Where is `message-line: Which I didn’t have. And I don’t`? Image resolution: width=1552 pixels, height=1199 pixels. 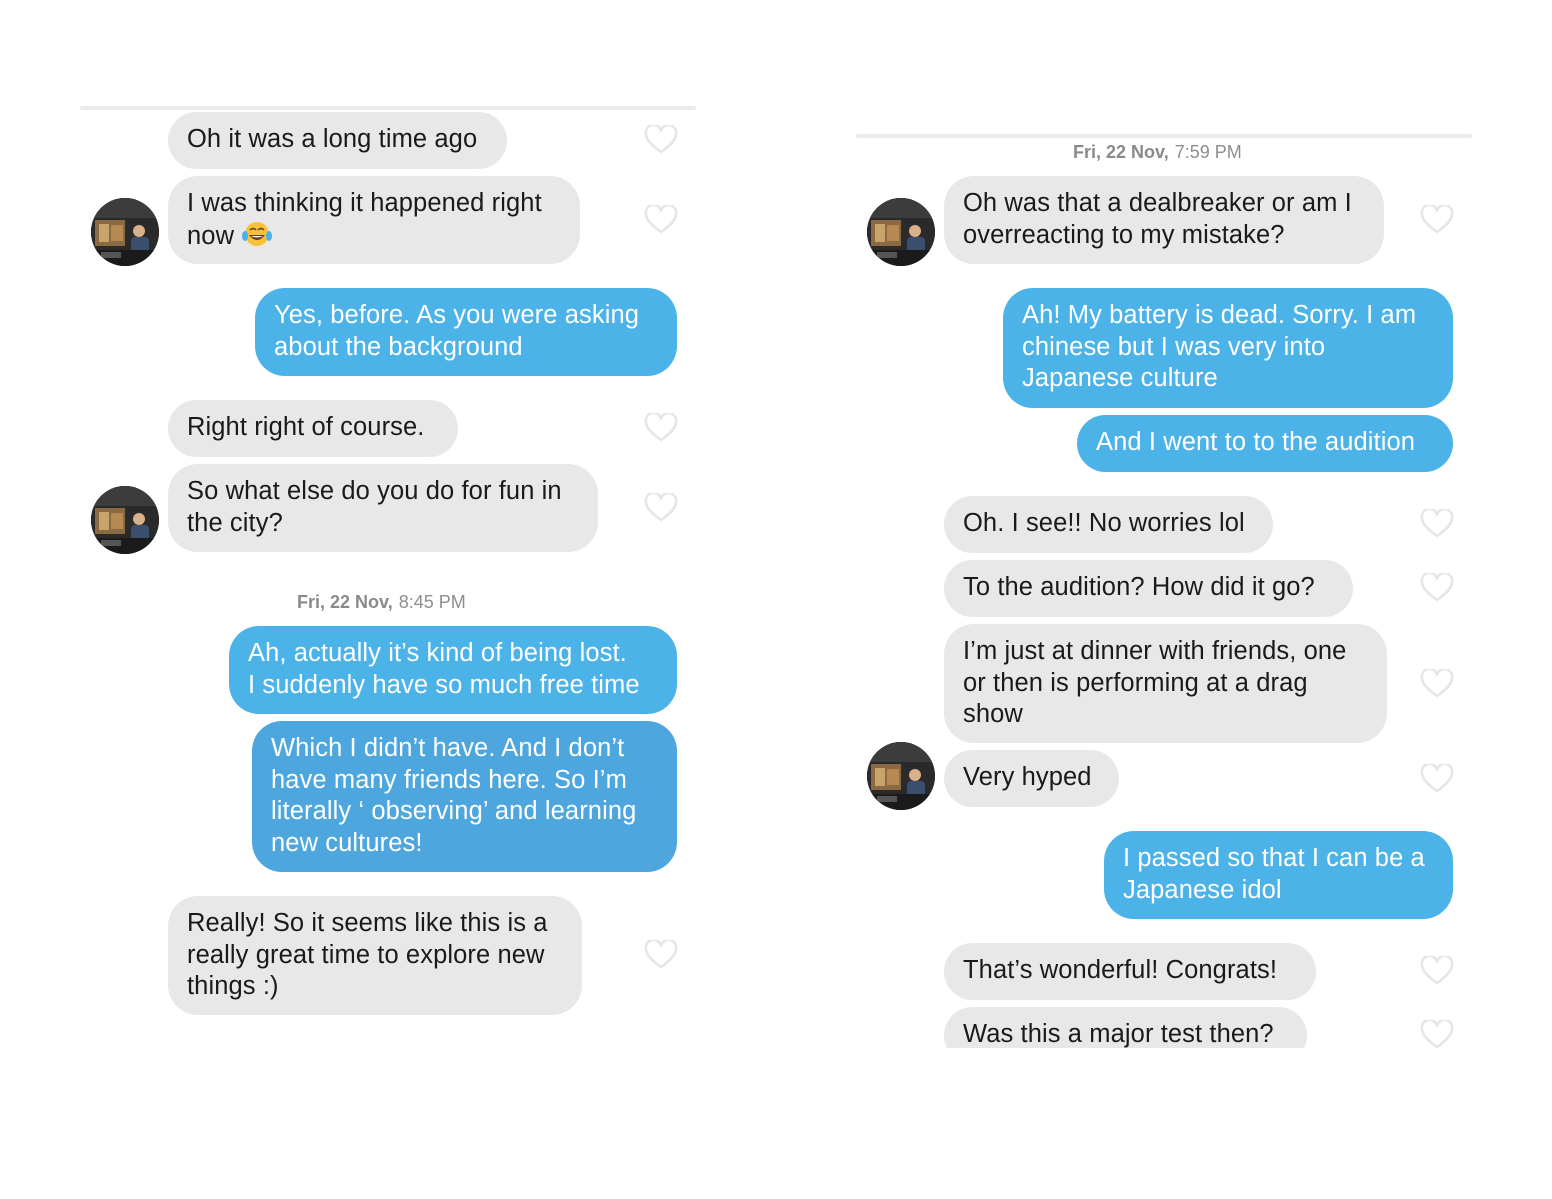 message-line: Which I didn’t have. And I don’t is located at coordinates (448, 748).